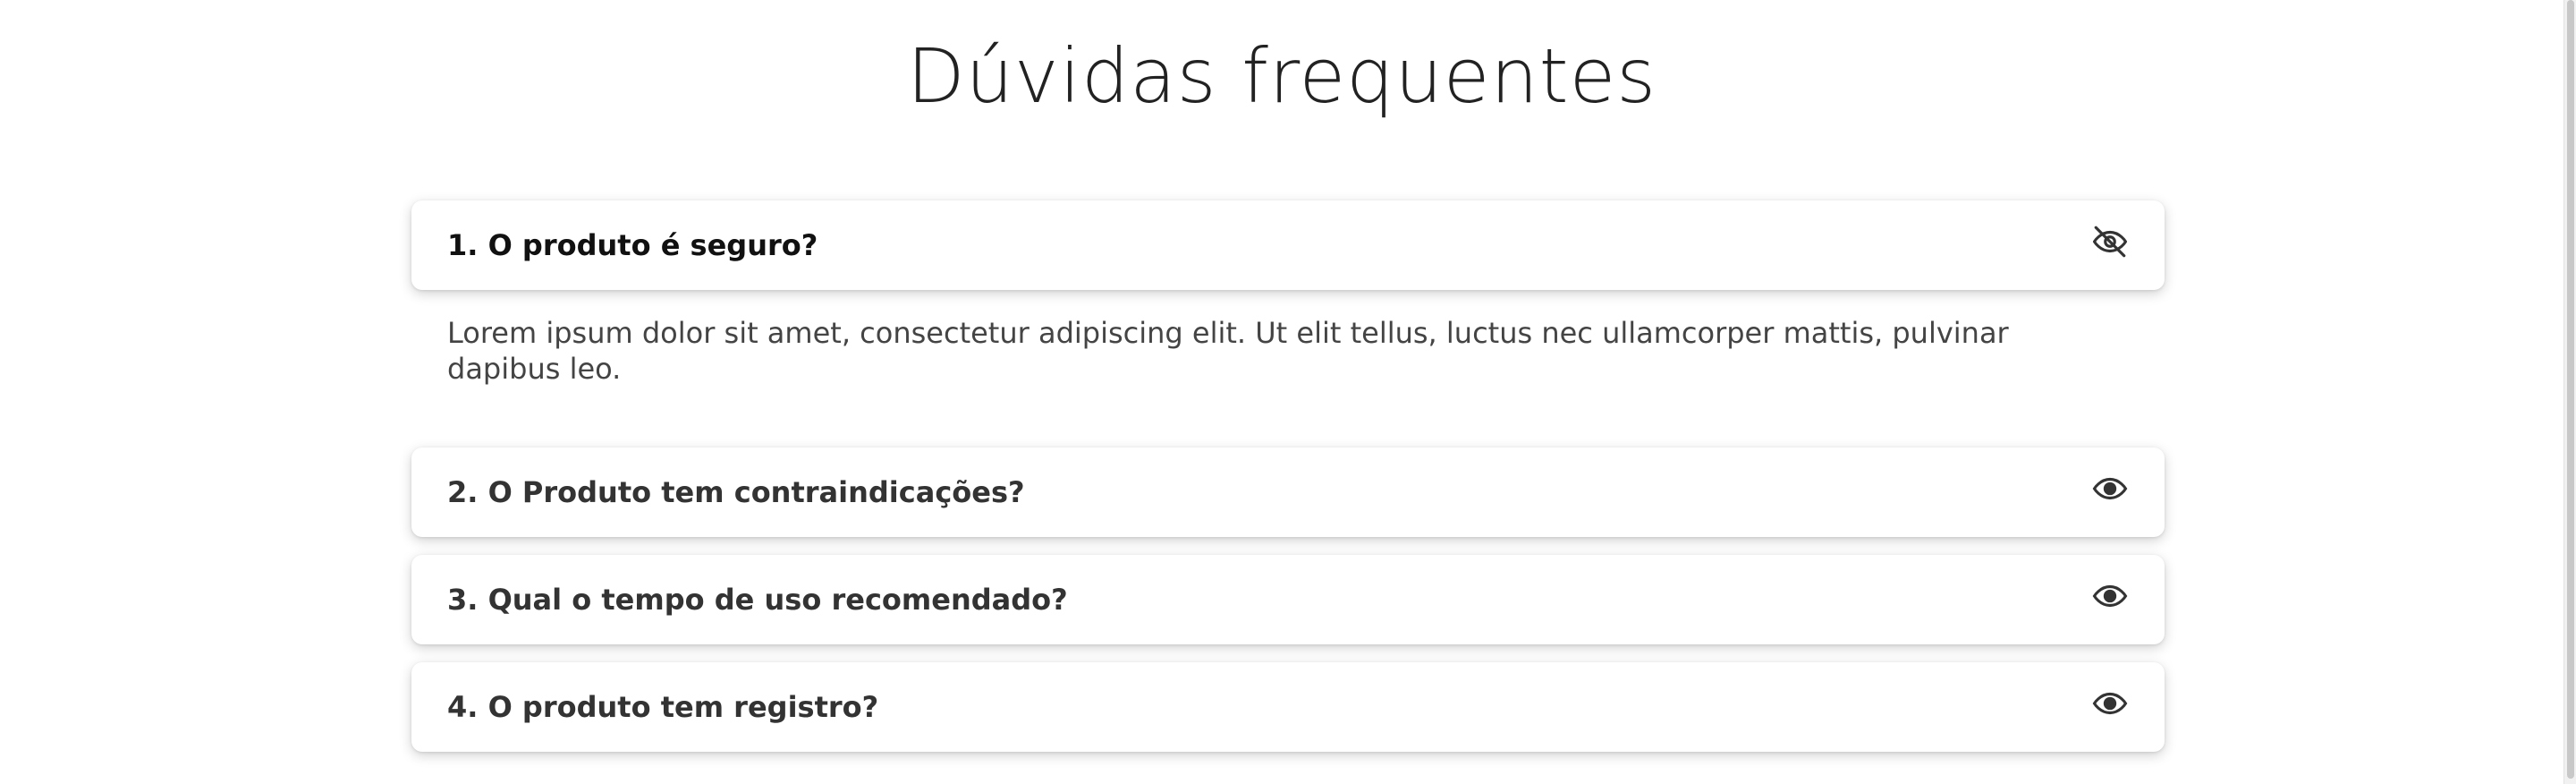 This screenshot has height=784, width=2576. I want to click on faq-item-4: 4. O produto tem registro?, so click(1288, 707).